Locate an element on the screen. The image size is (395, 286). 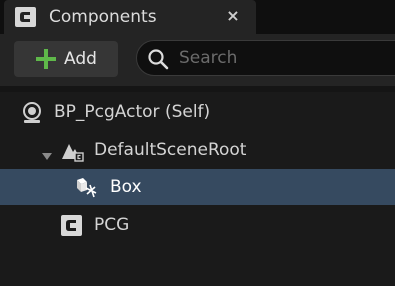
search-icon is located at coordinates (158, 59).